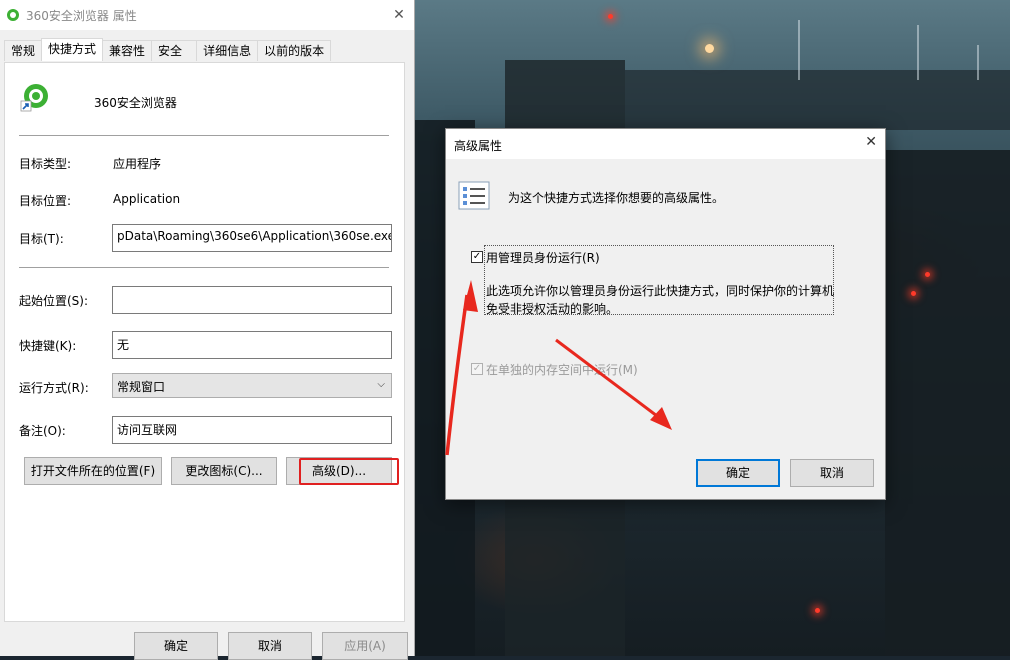  What do you see at coordinates (174, 50) in the screenshot?
I see `tab-security: 安全` at bounding box center [174, 50].